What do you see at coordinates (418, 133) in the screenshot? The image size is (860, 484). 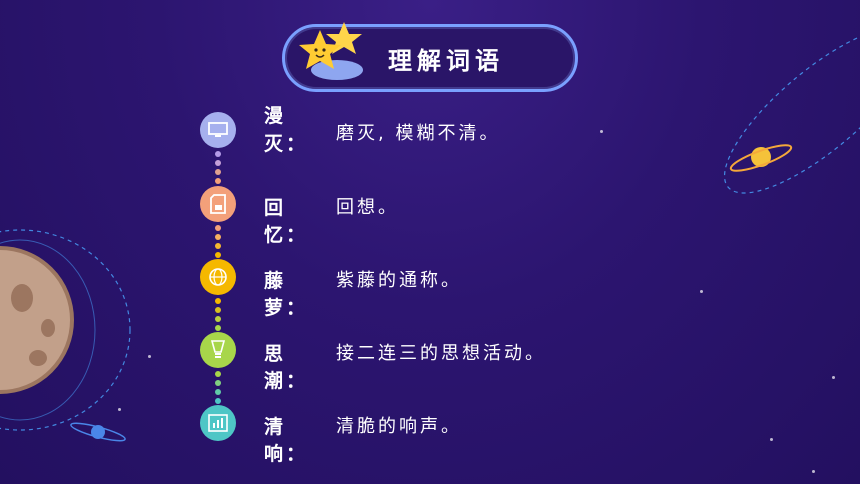 I see `definition-text: 磨灭, 模糊不清。` at bounding box center [418, 133].